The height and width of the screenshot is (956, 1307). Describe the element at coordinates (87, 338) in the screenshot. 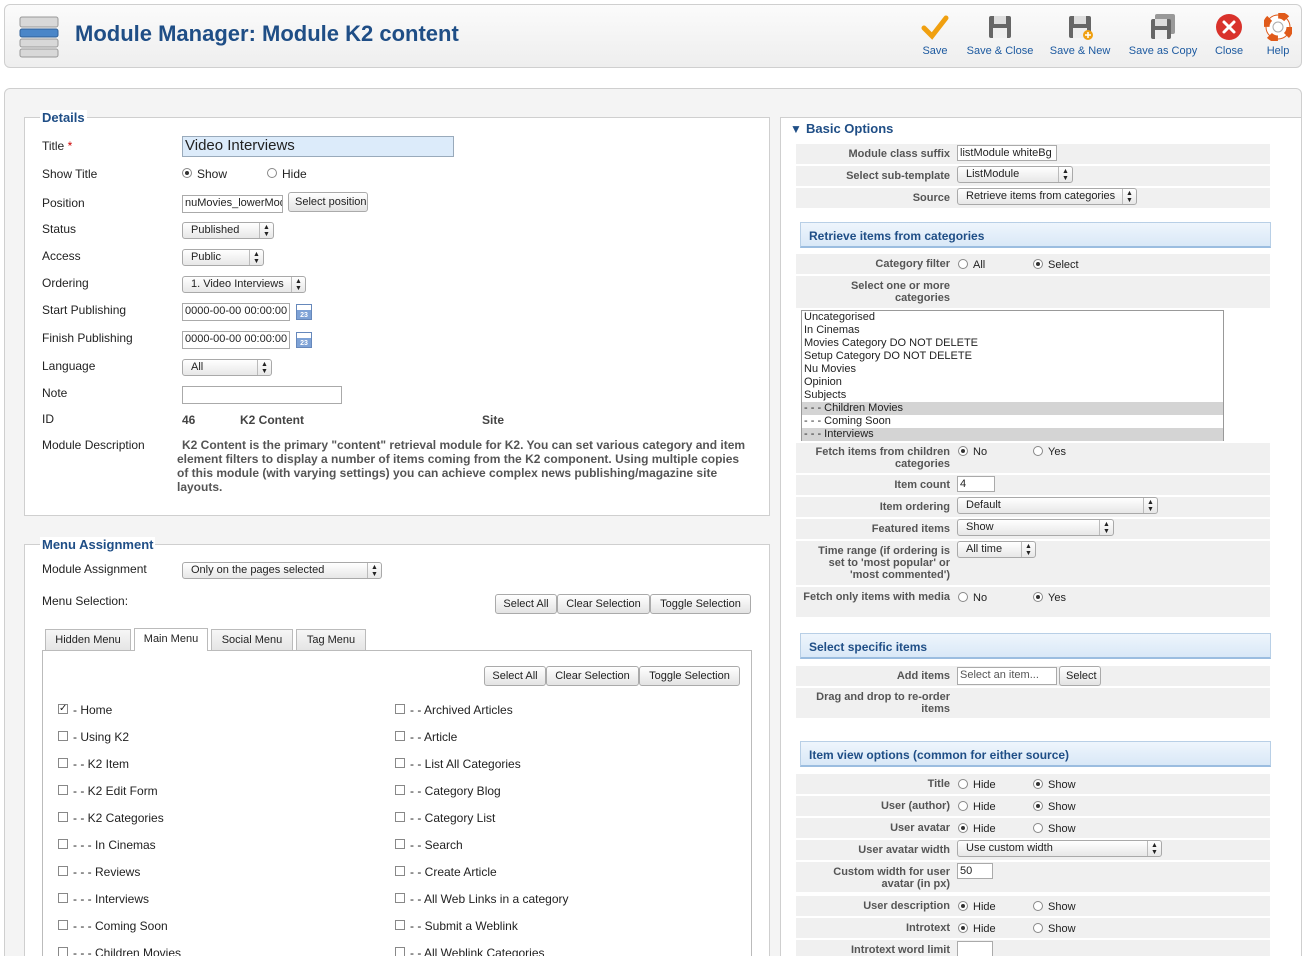

I see `finish-publishing-label: Finish Publishing` at that location.